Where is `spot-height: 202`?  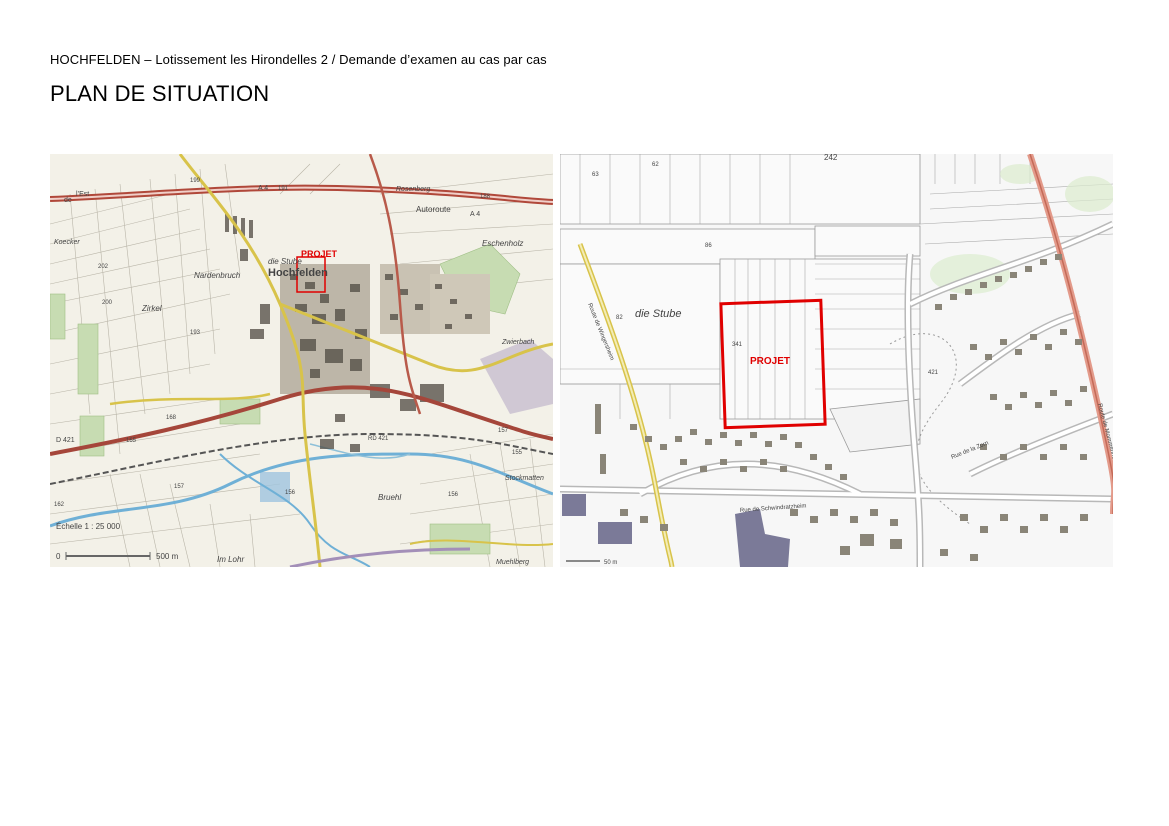 spot-height: 202 is located at coordinates (103, 267).